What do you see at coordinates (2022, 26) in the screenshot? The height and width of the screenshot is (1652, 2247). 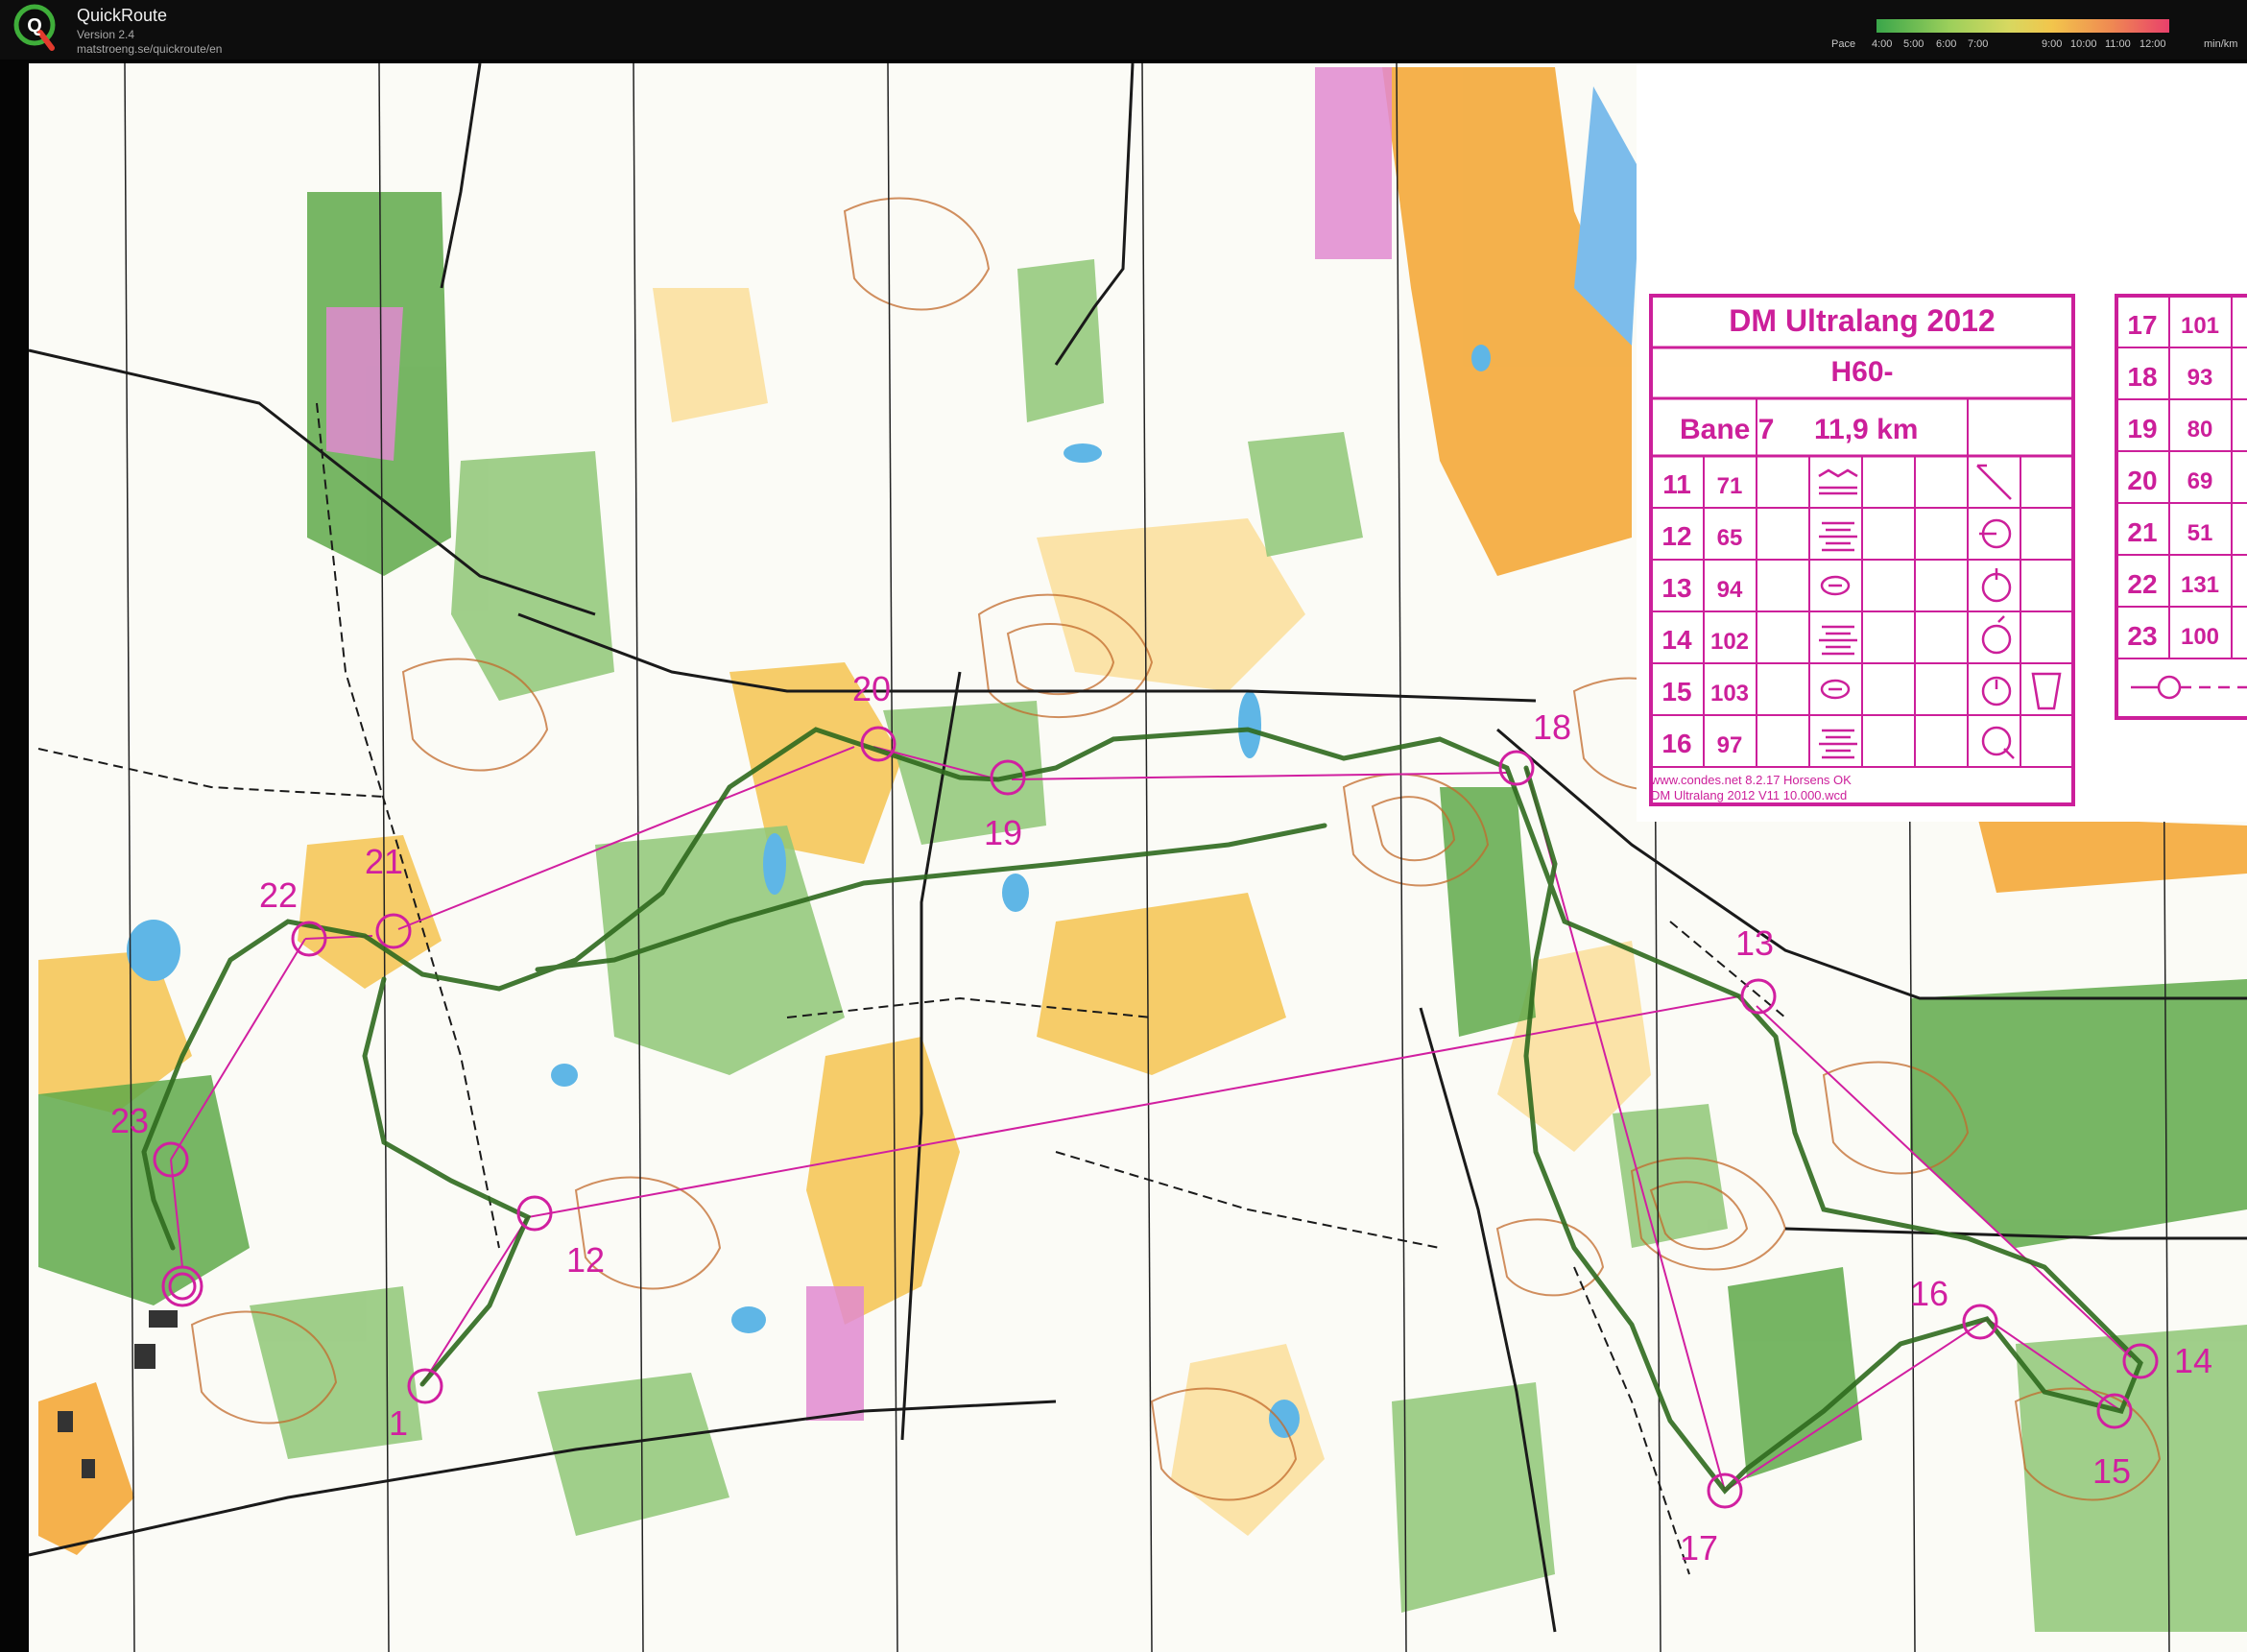 I see `pace-color-scale` at bounding box center [2022, 26].